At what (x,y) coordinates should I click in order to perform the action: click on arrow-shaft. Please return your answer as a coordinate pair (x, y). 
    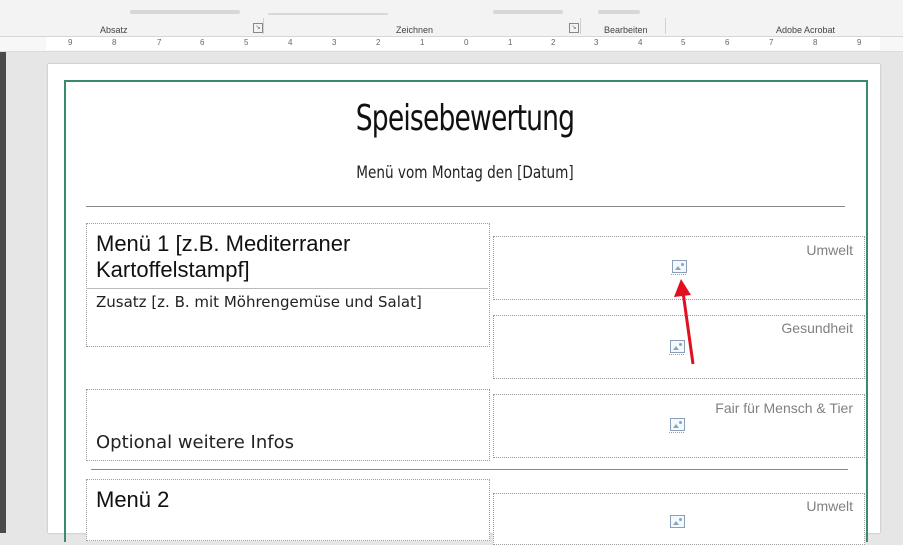
    Looking at the image, I should click on (688, 328).